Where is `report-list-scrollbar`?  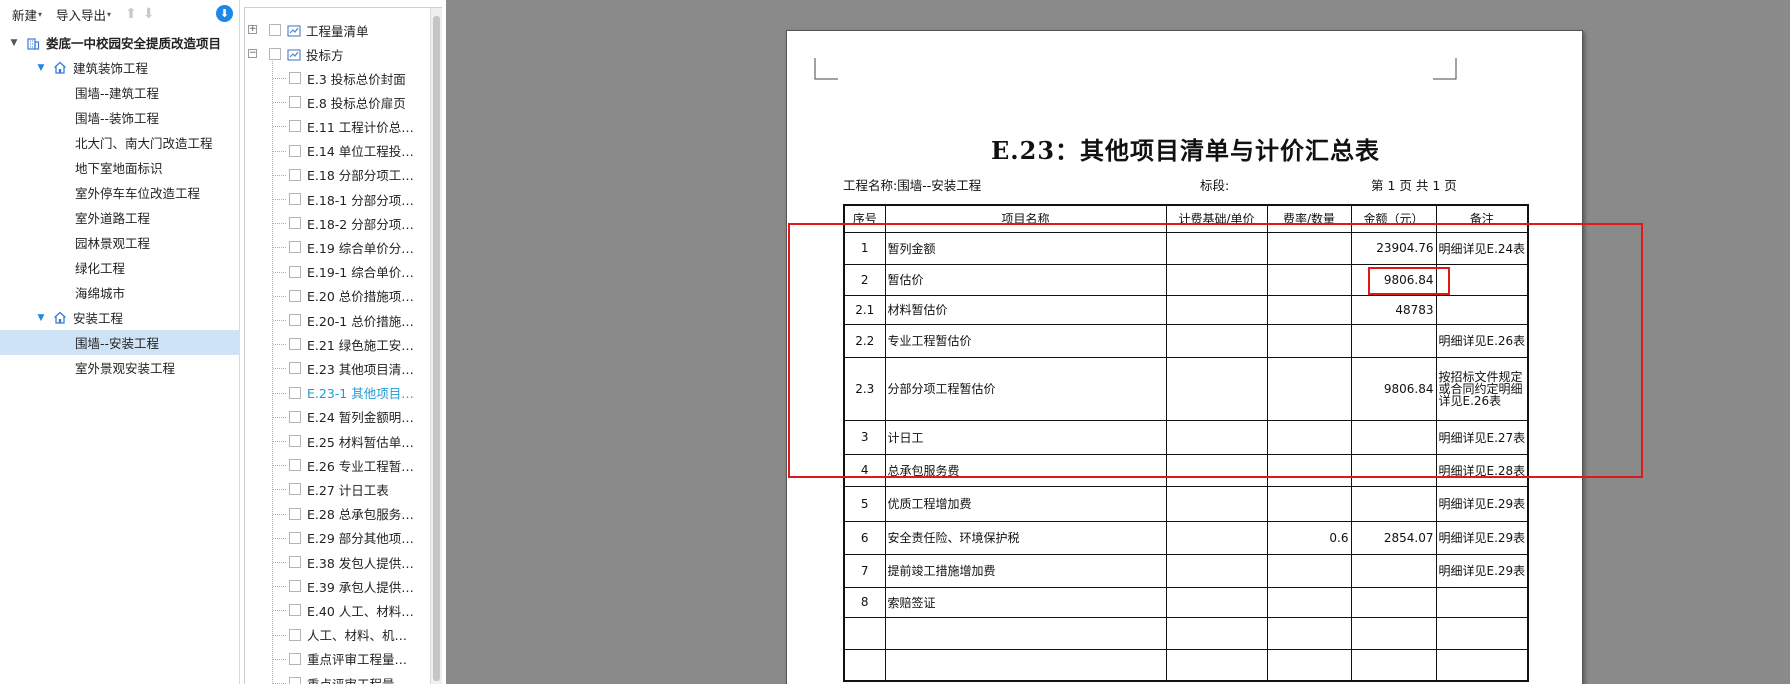
report-list-scrollbar is located at coordinates (436, 346).